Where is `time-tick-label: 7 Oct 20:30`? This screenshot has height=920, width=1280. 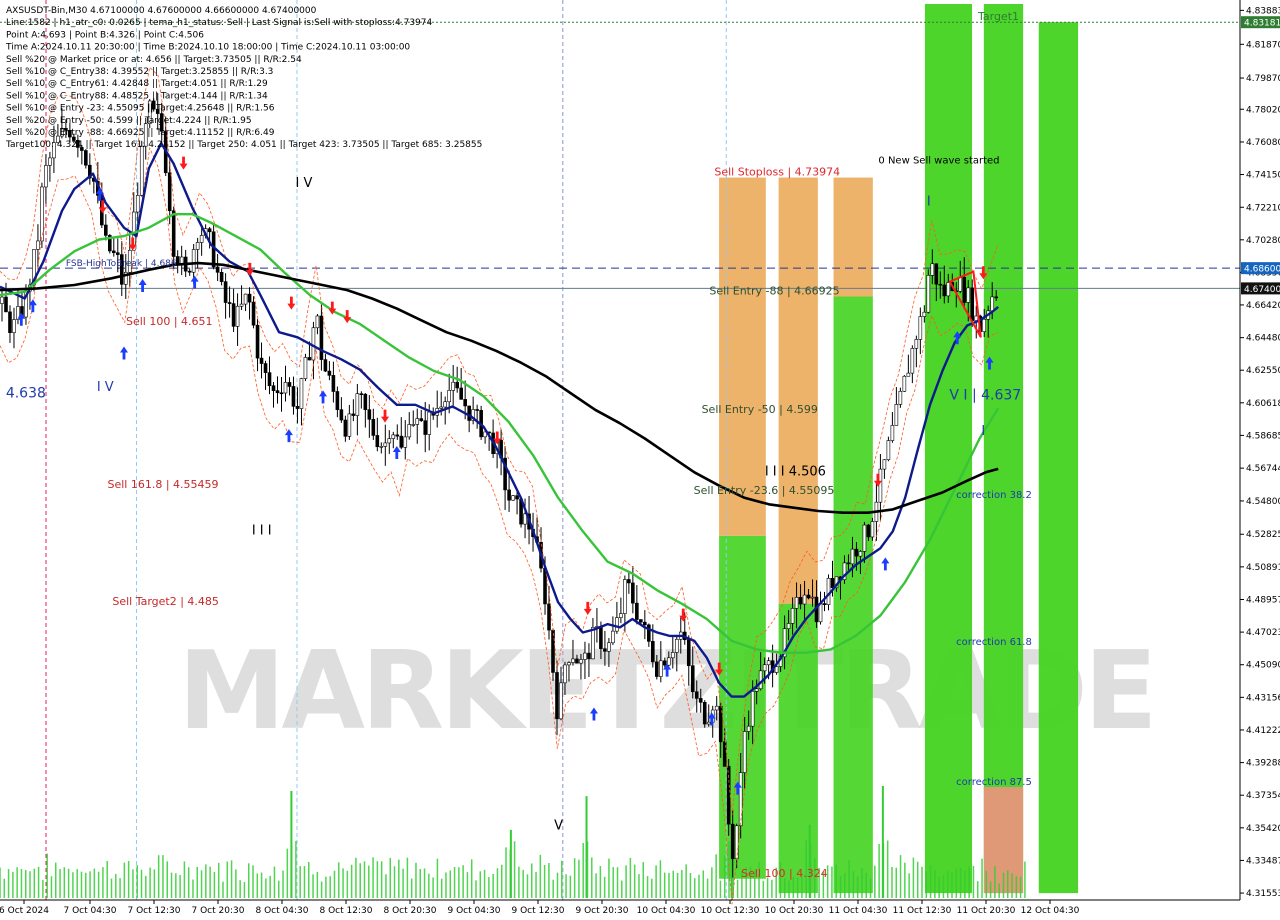 time-tick-label: 7 Oct 20:30 is located at coordinates (218, 911).